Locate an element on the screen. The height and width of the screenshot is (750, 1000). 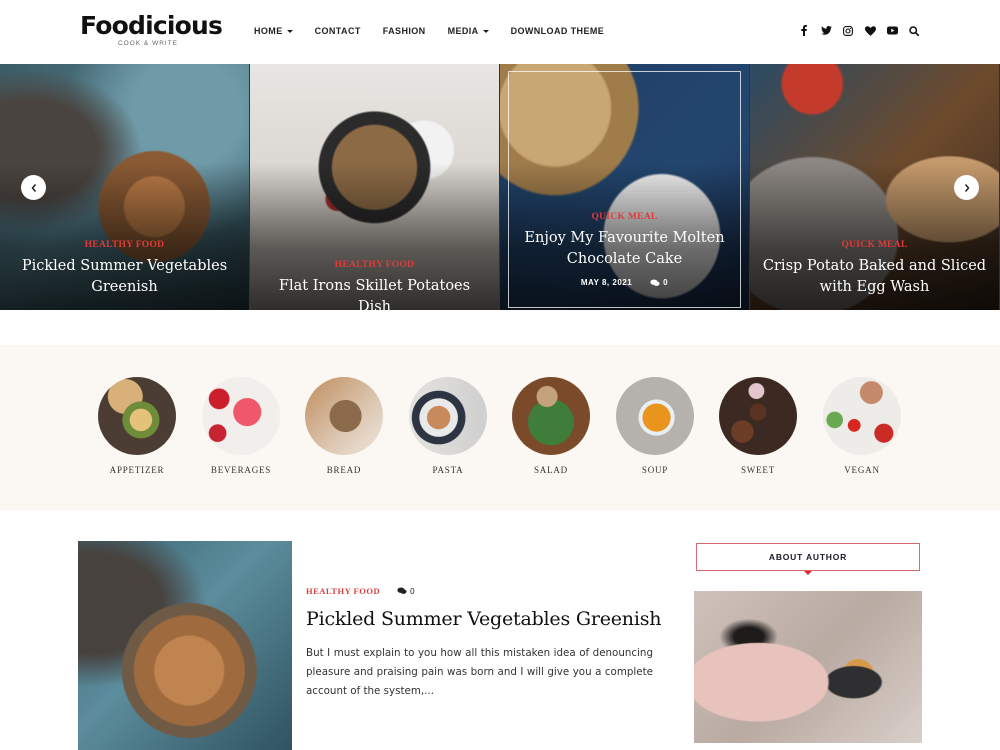
slide-title: Enjoy My Favourite Molten Chocolate Cake is located at coordinates (624, 249).